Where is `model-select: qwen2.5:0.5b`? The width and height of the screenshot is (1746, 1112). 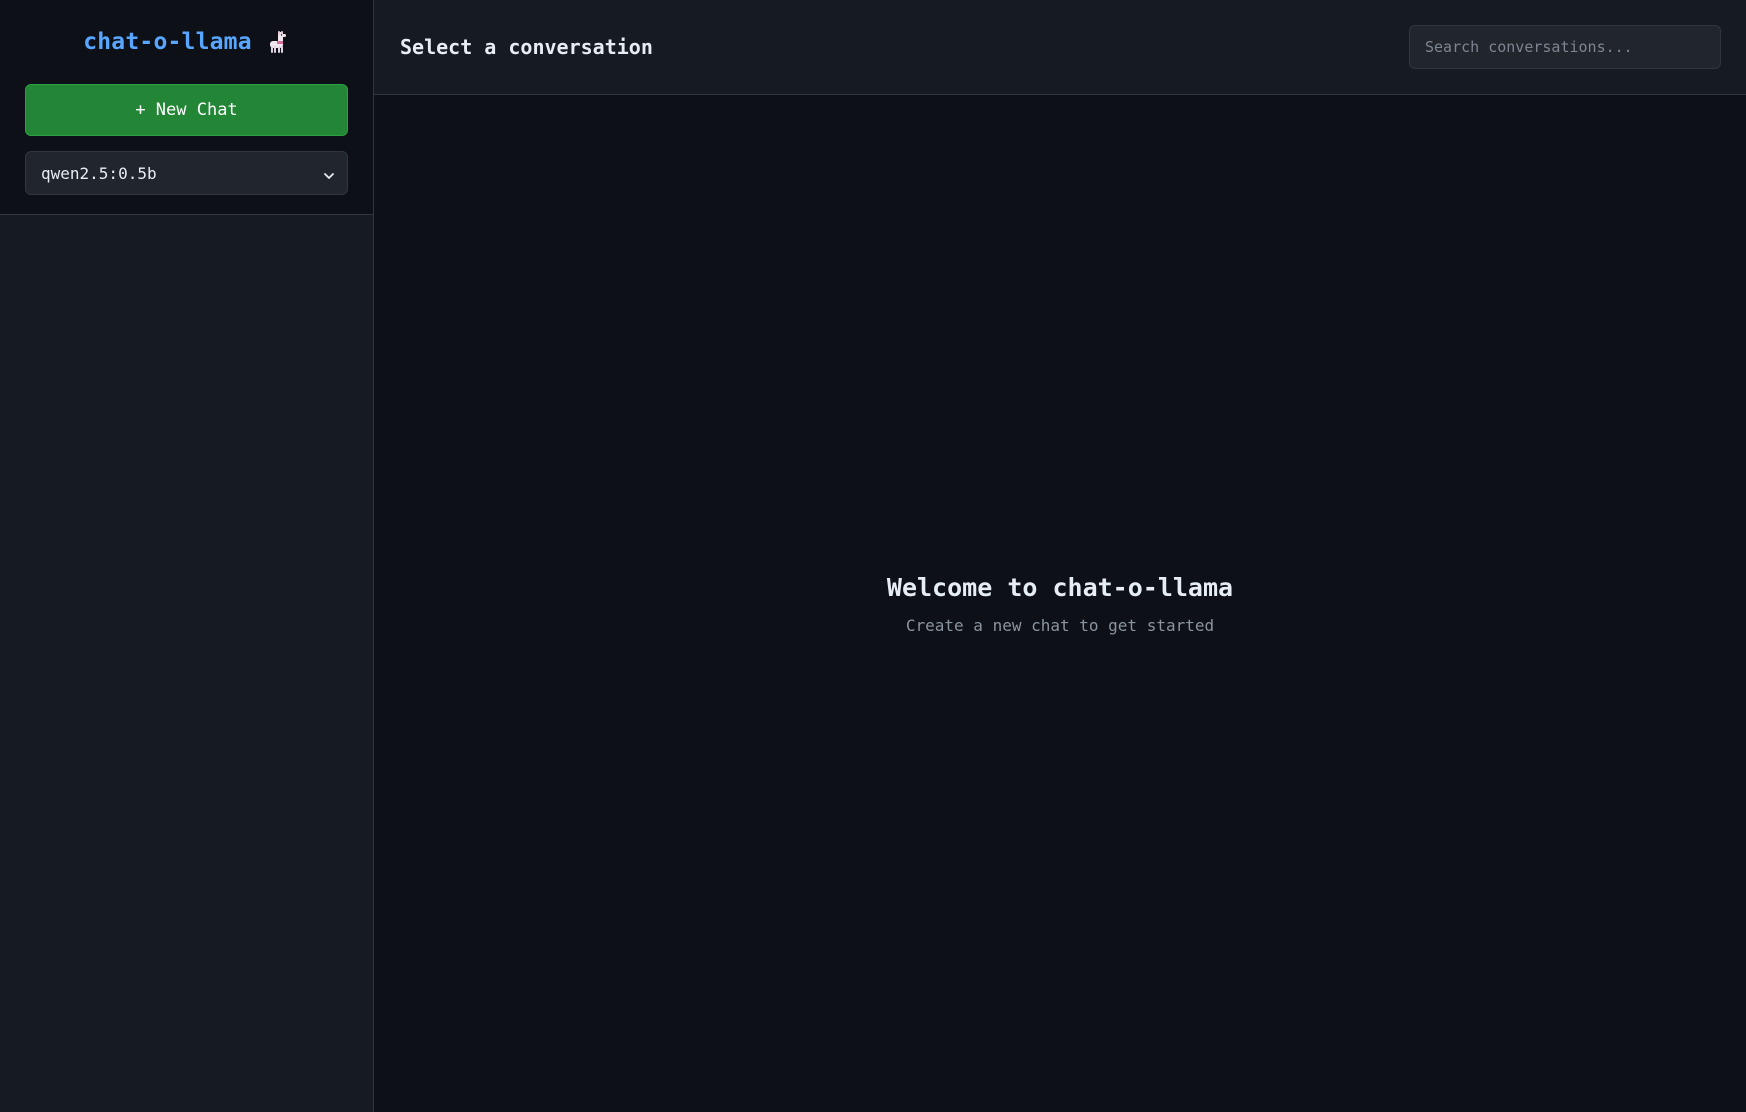
model-select: qwen2.5:0.5b is located at coordinates (186, 173).